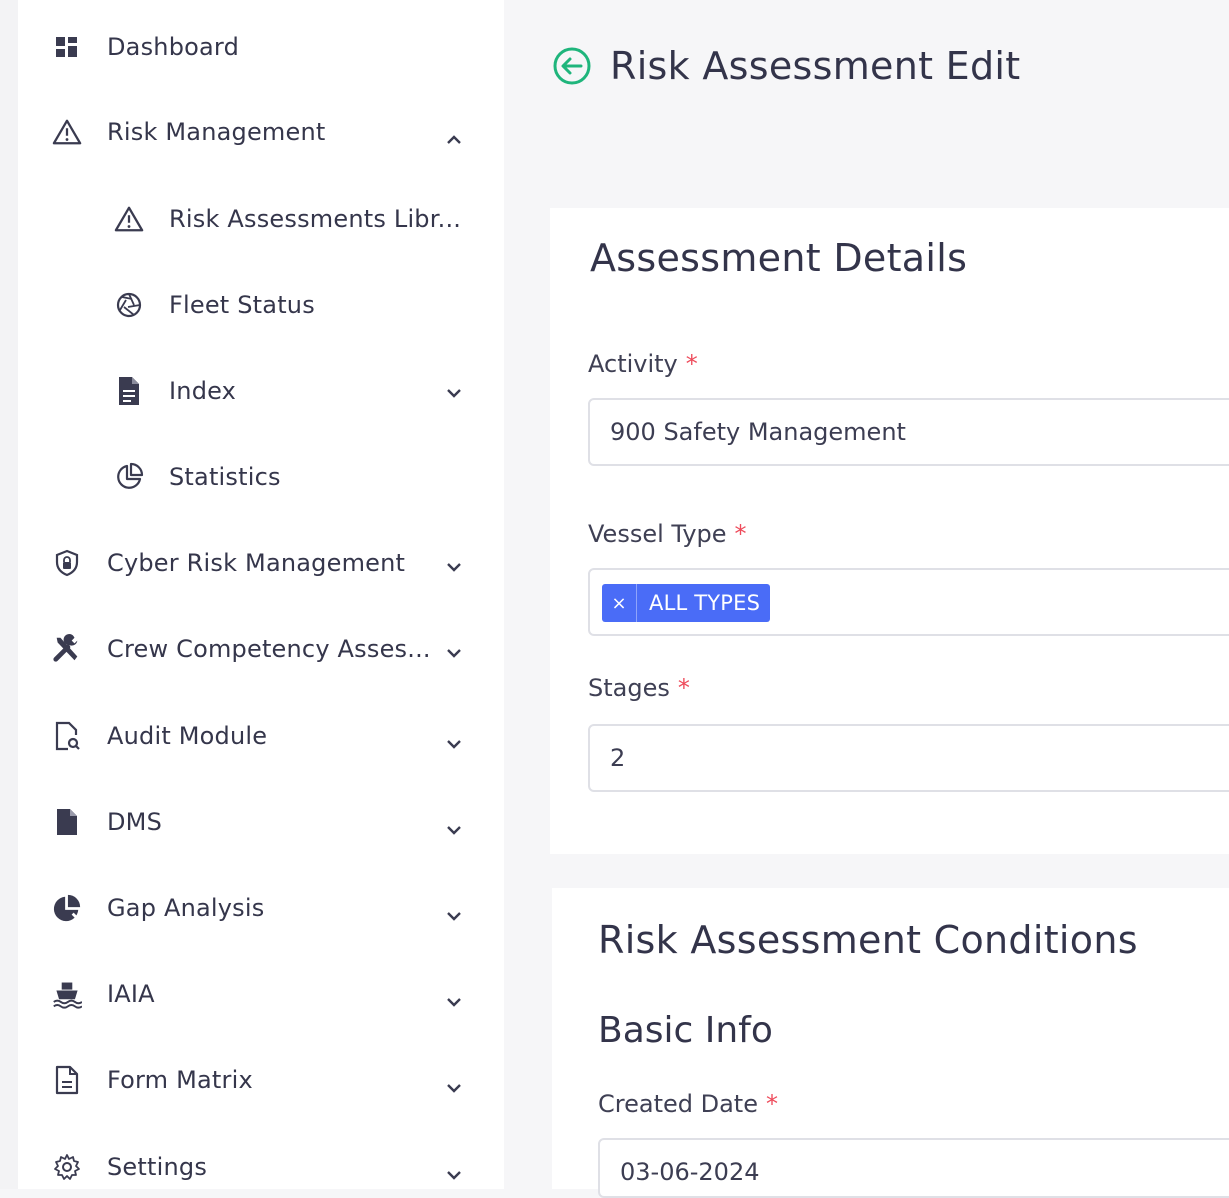 This screenshot has height=1198, width=1229. I want to click on vessel-type-label: Vessel Type *, so click(667, 534).